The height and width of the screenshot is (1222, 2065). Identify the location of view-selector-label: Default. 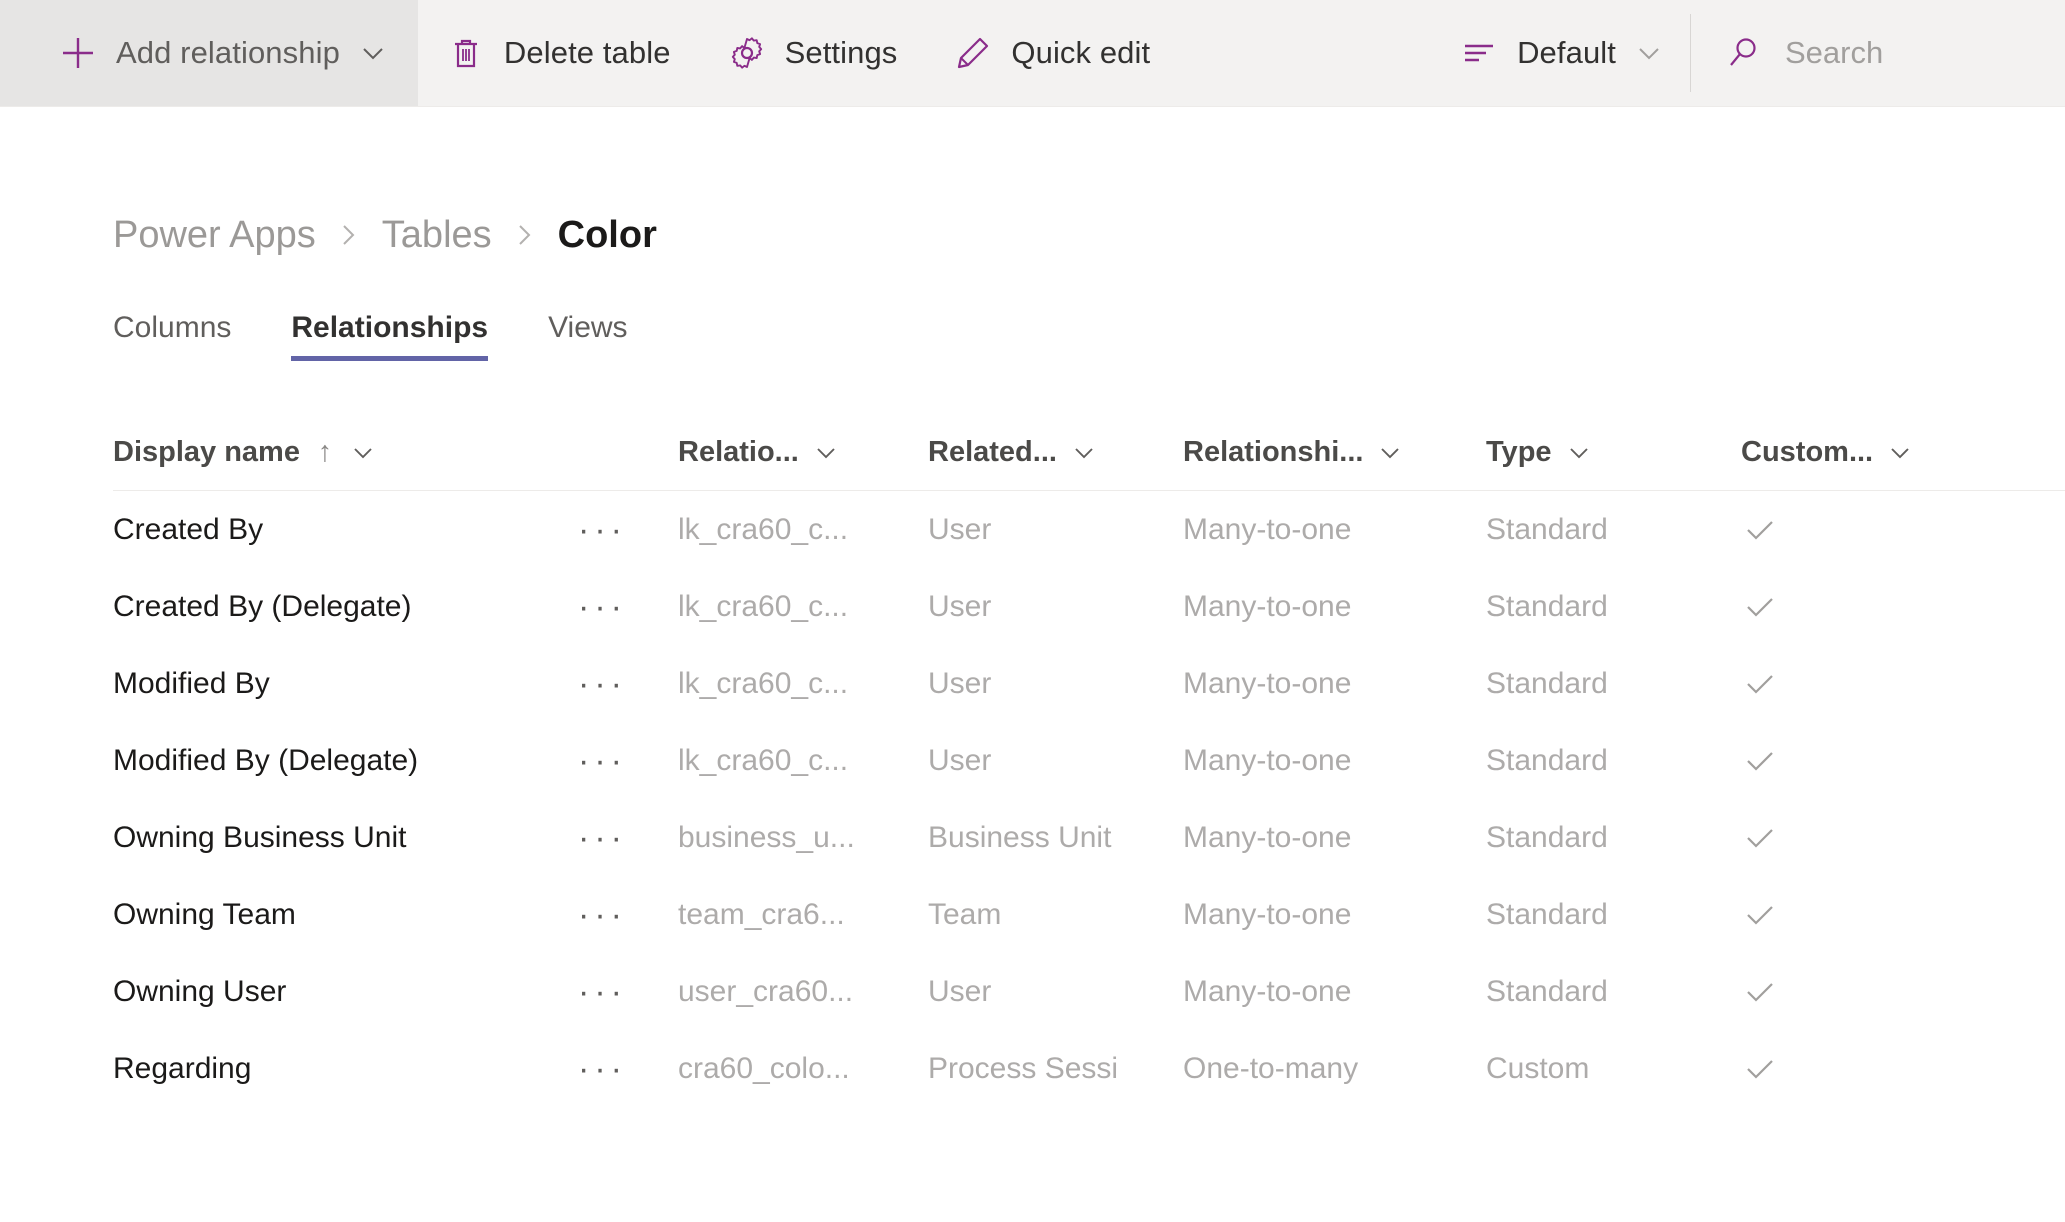
(1566, 52).